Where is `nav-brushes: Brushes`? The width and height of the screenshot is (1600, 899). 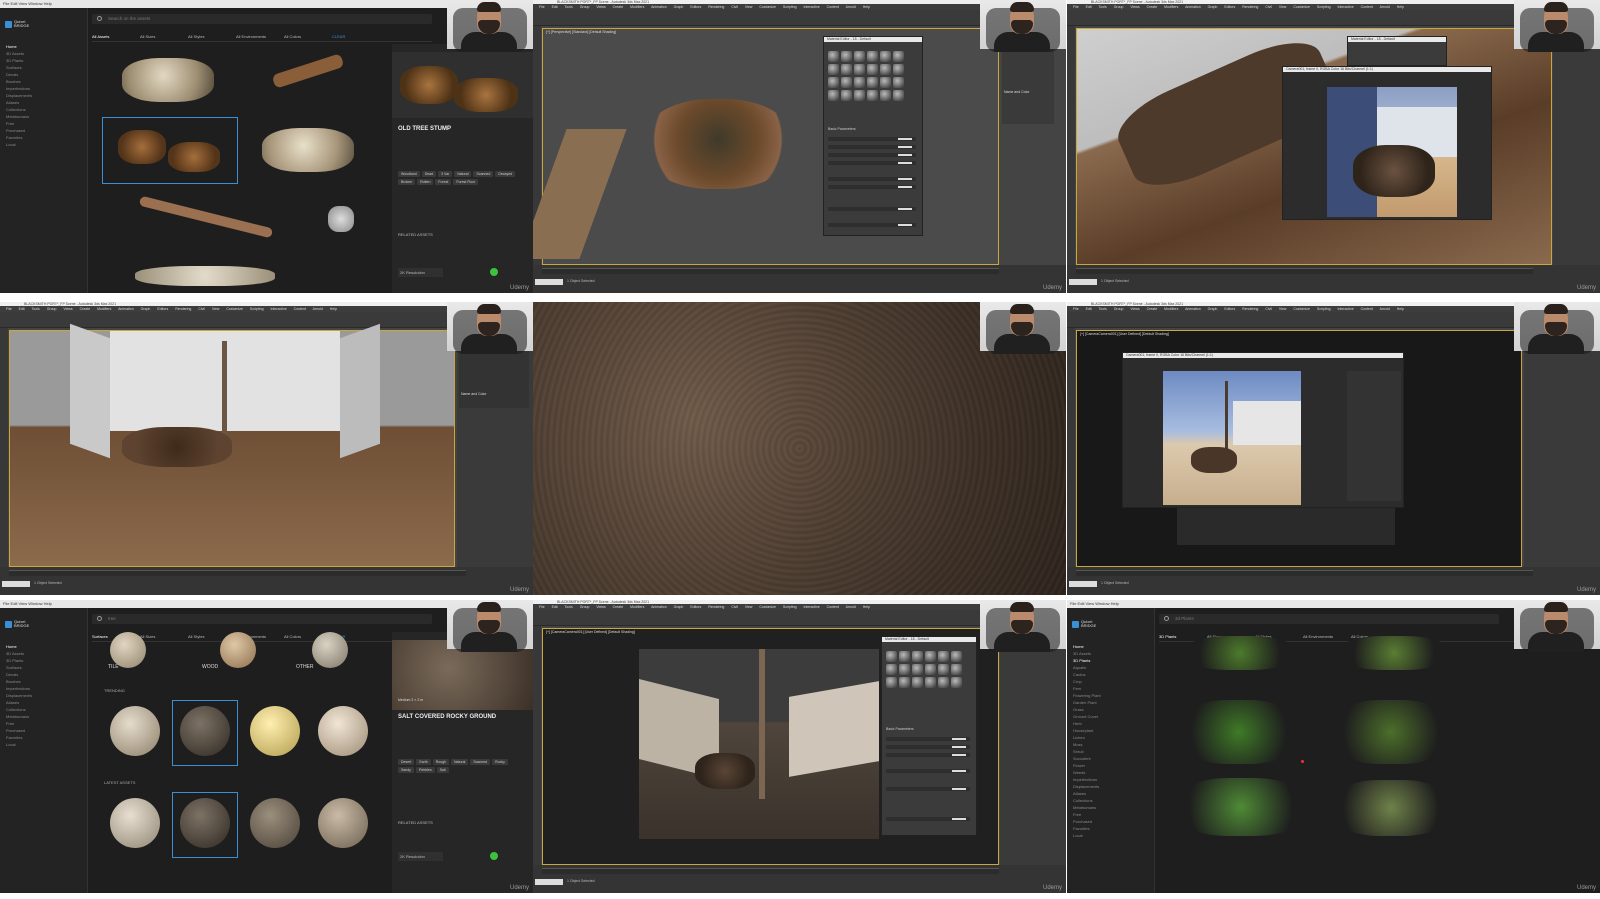 nav-brushes: Brushes is located at coordinates (44, 682).